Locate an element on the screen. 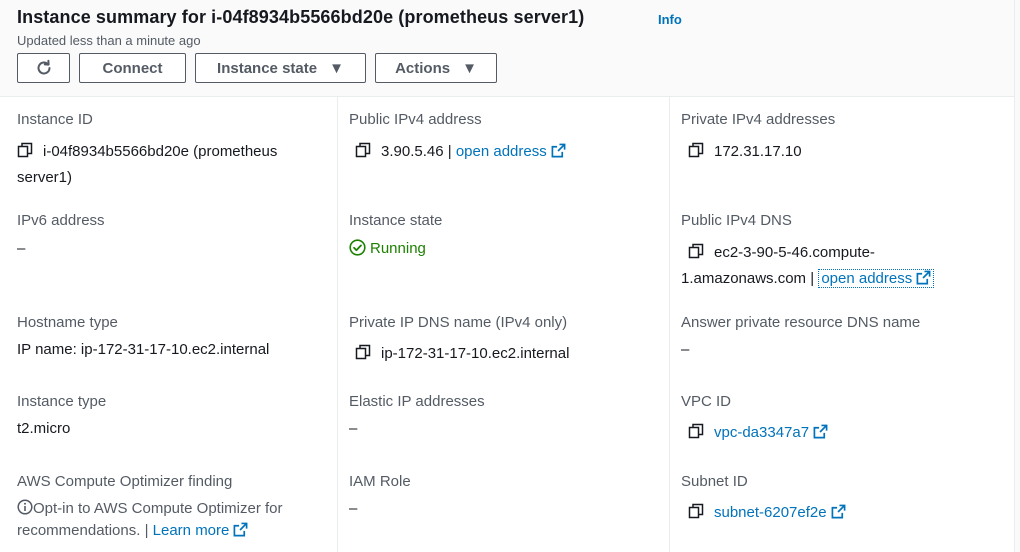 This screenshot has width=1020, height=552. public-ipv4-label: Public IPv4 address is located at coordinates (415, 119).